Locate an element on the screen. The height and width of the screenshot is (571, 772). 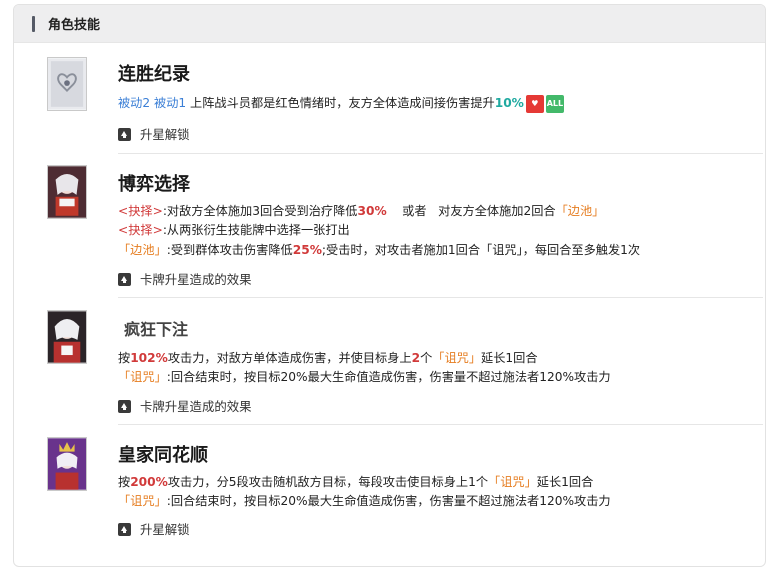
skill-desc-line: 被动2 被动1 上阵战斗员都是红色情绪时，友方全体造成间接伤害提升10% ♥ ALL is located at coordinates (341, 103).